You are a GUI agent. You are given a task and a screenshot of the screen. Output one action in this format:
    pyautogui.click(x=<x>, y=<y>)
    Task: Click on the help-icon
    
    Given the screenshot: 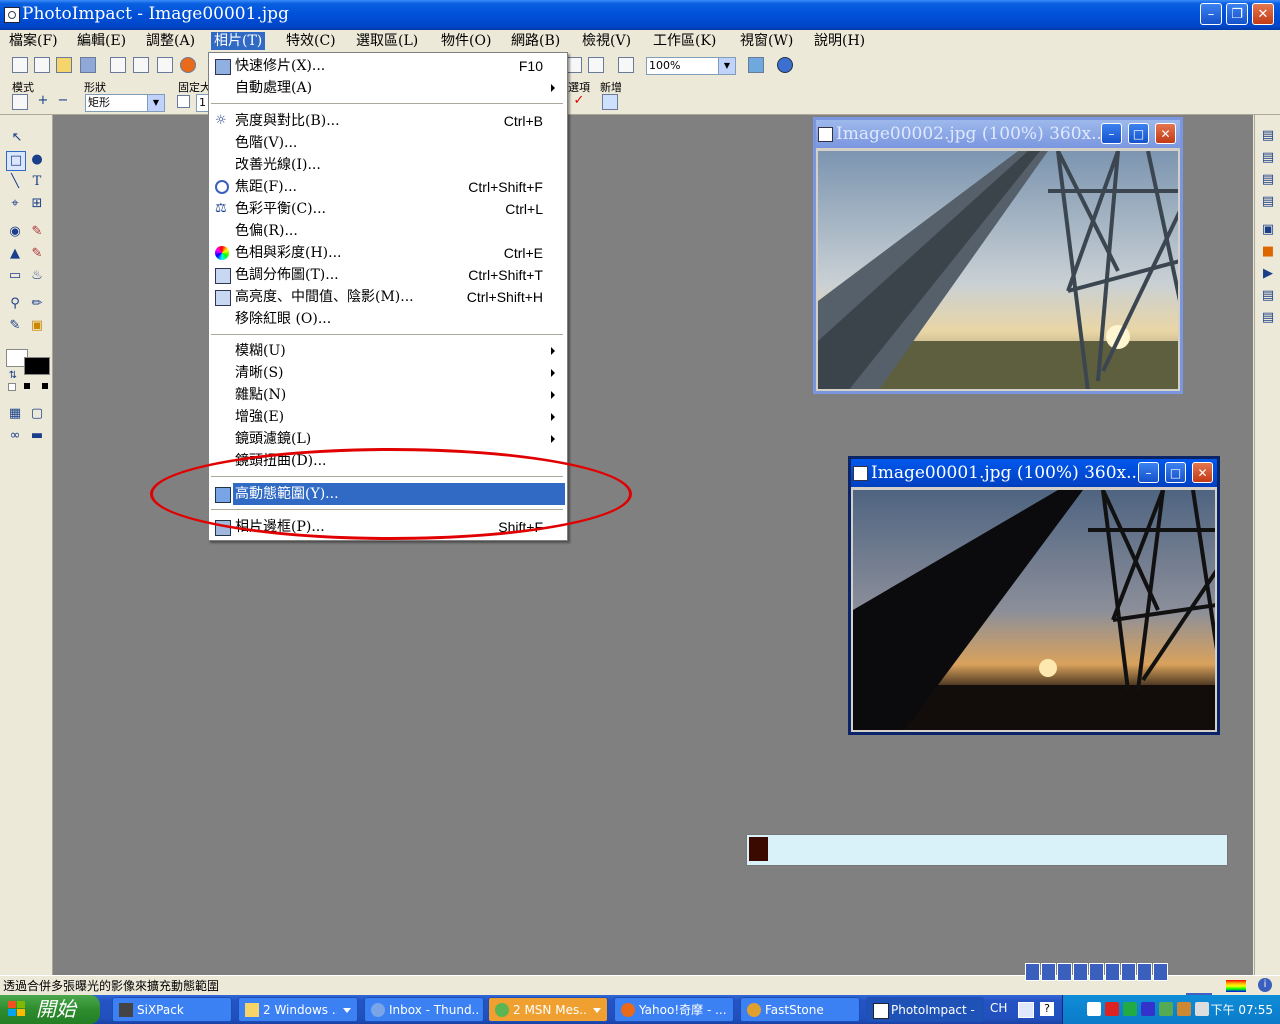 What is the action you would take?
    pyautogui.click(x=785, y=65)
    